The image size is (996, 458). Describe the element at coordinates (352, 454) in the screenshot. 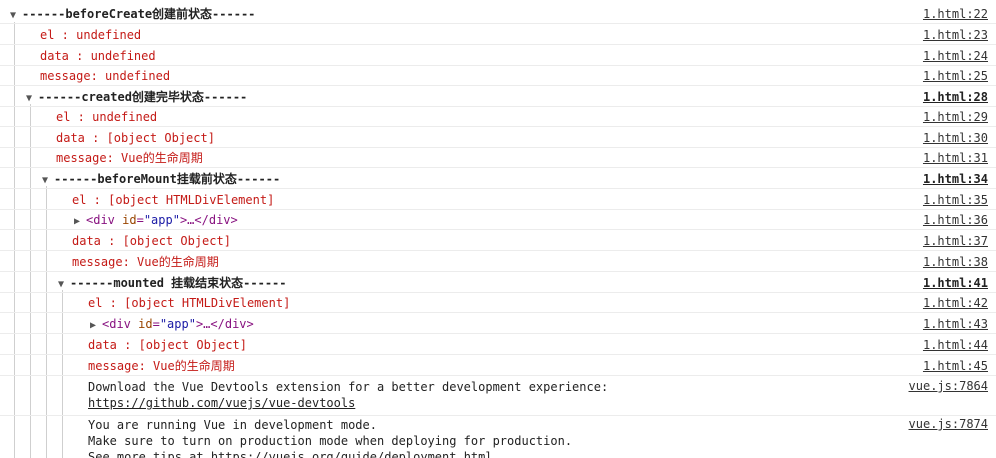

I see `deployment-link: https://vuejs.org/guide/deployment.html` at that location.